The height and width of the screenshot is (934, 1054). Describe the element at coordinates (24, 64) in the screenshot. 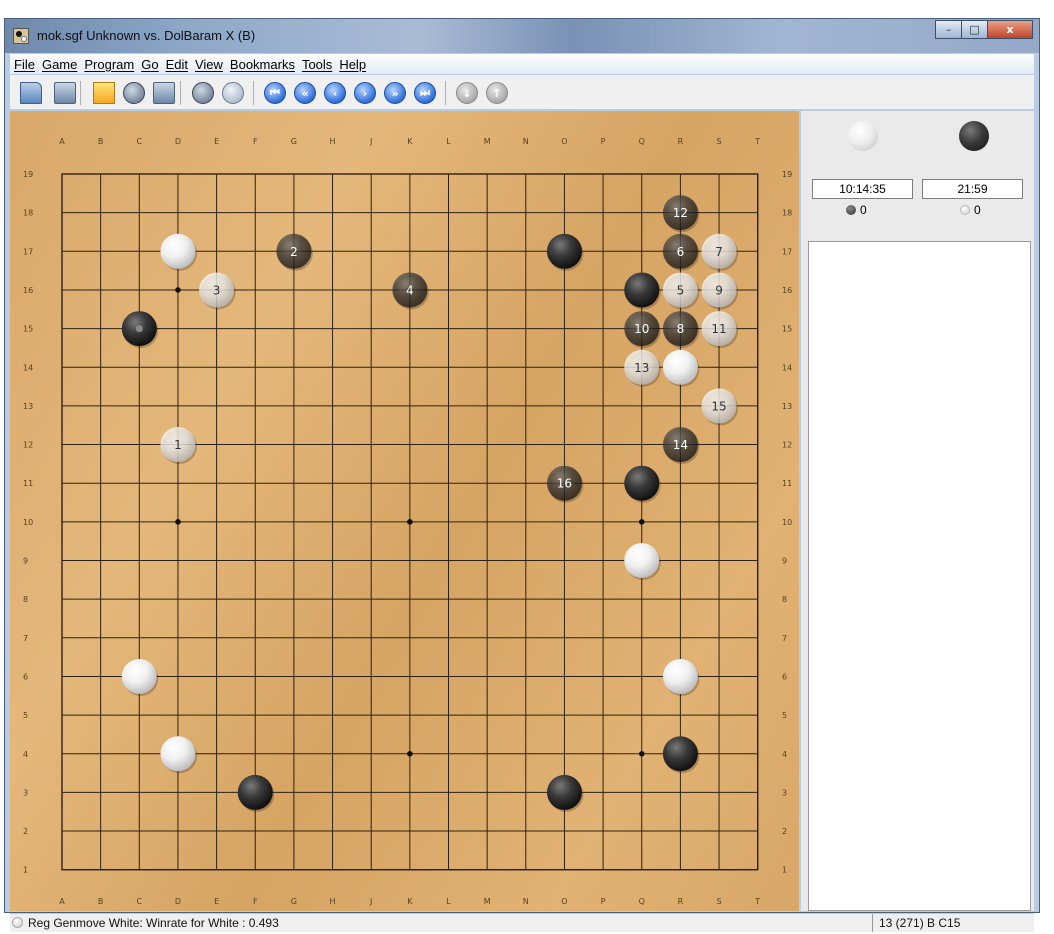

I see `menu-file: File` at that location.